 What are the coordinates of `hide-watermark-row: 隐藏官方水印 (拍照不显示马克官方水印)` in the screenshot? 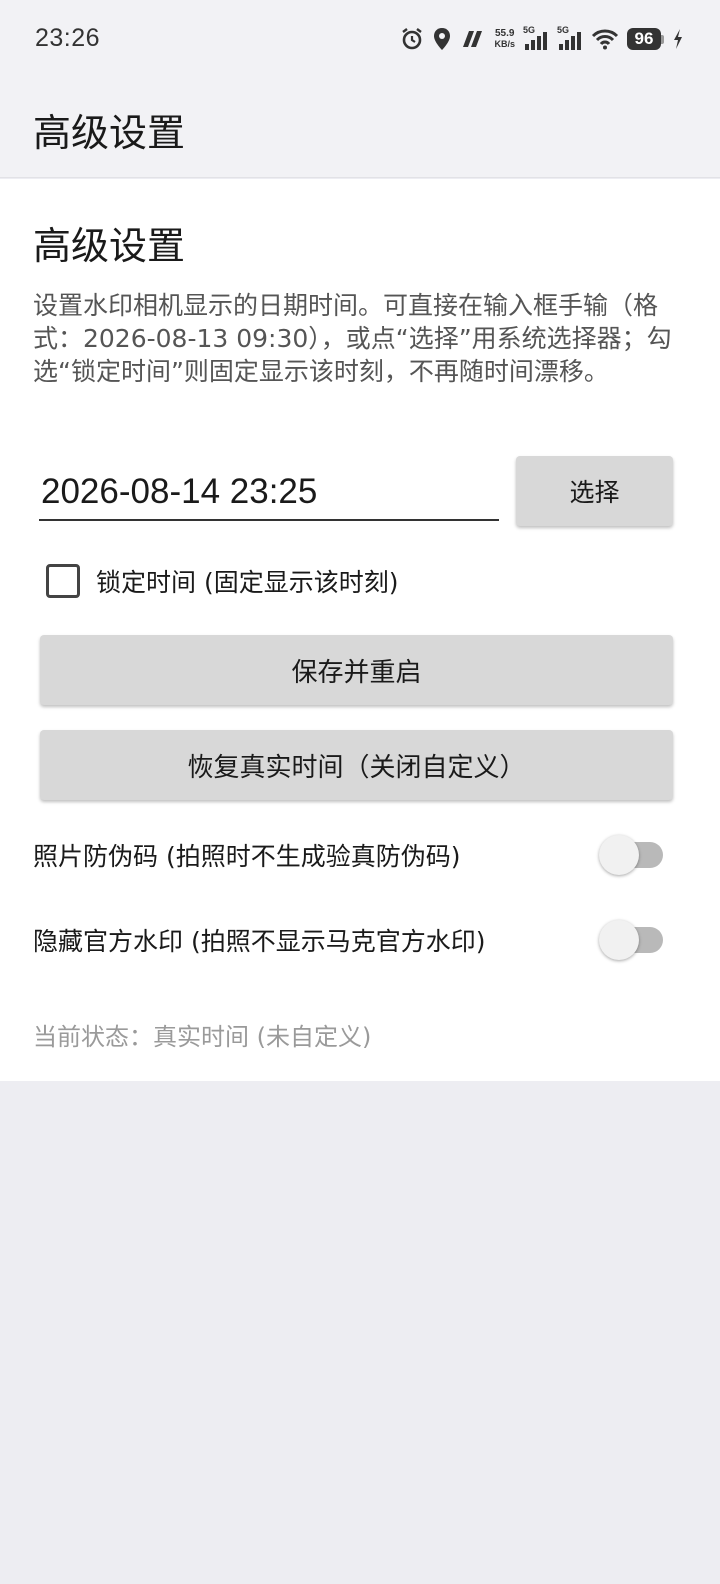 It's located at (348, 940).